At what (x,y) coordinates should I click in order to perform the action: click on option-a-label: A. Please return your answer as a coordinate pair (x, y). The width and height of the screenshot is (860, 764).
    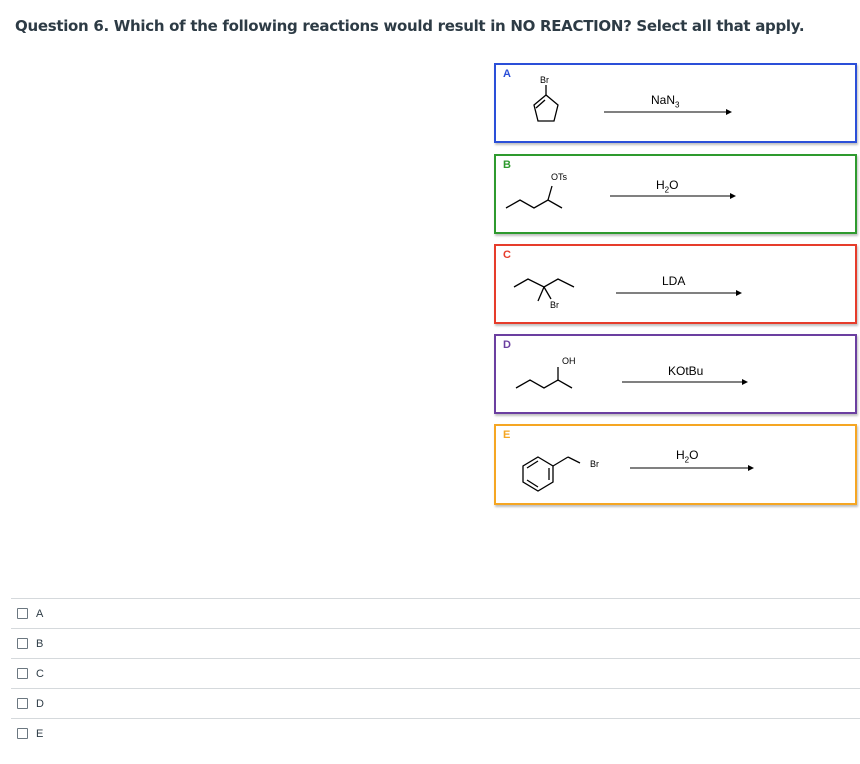
    Looking at the image, I should click on (40, 613).